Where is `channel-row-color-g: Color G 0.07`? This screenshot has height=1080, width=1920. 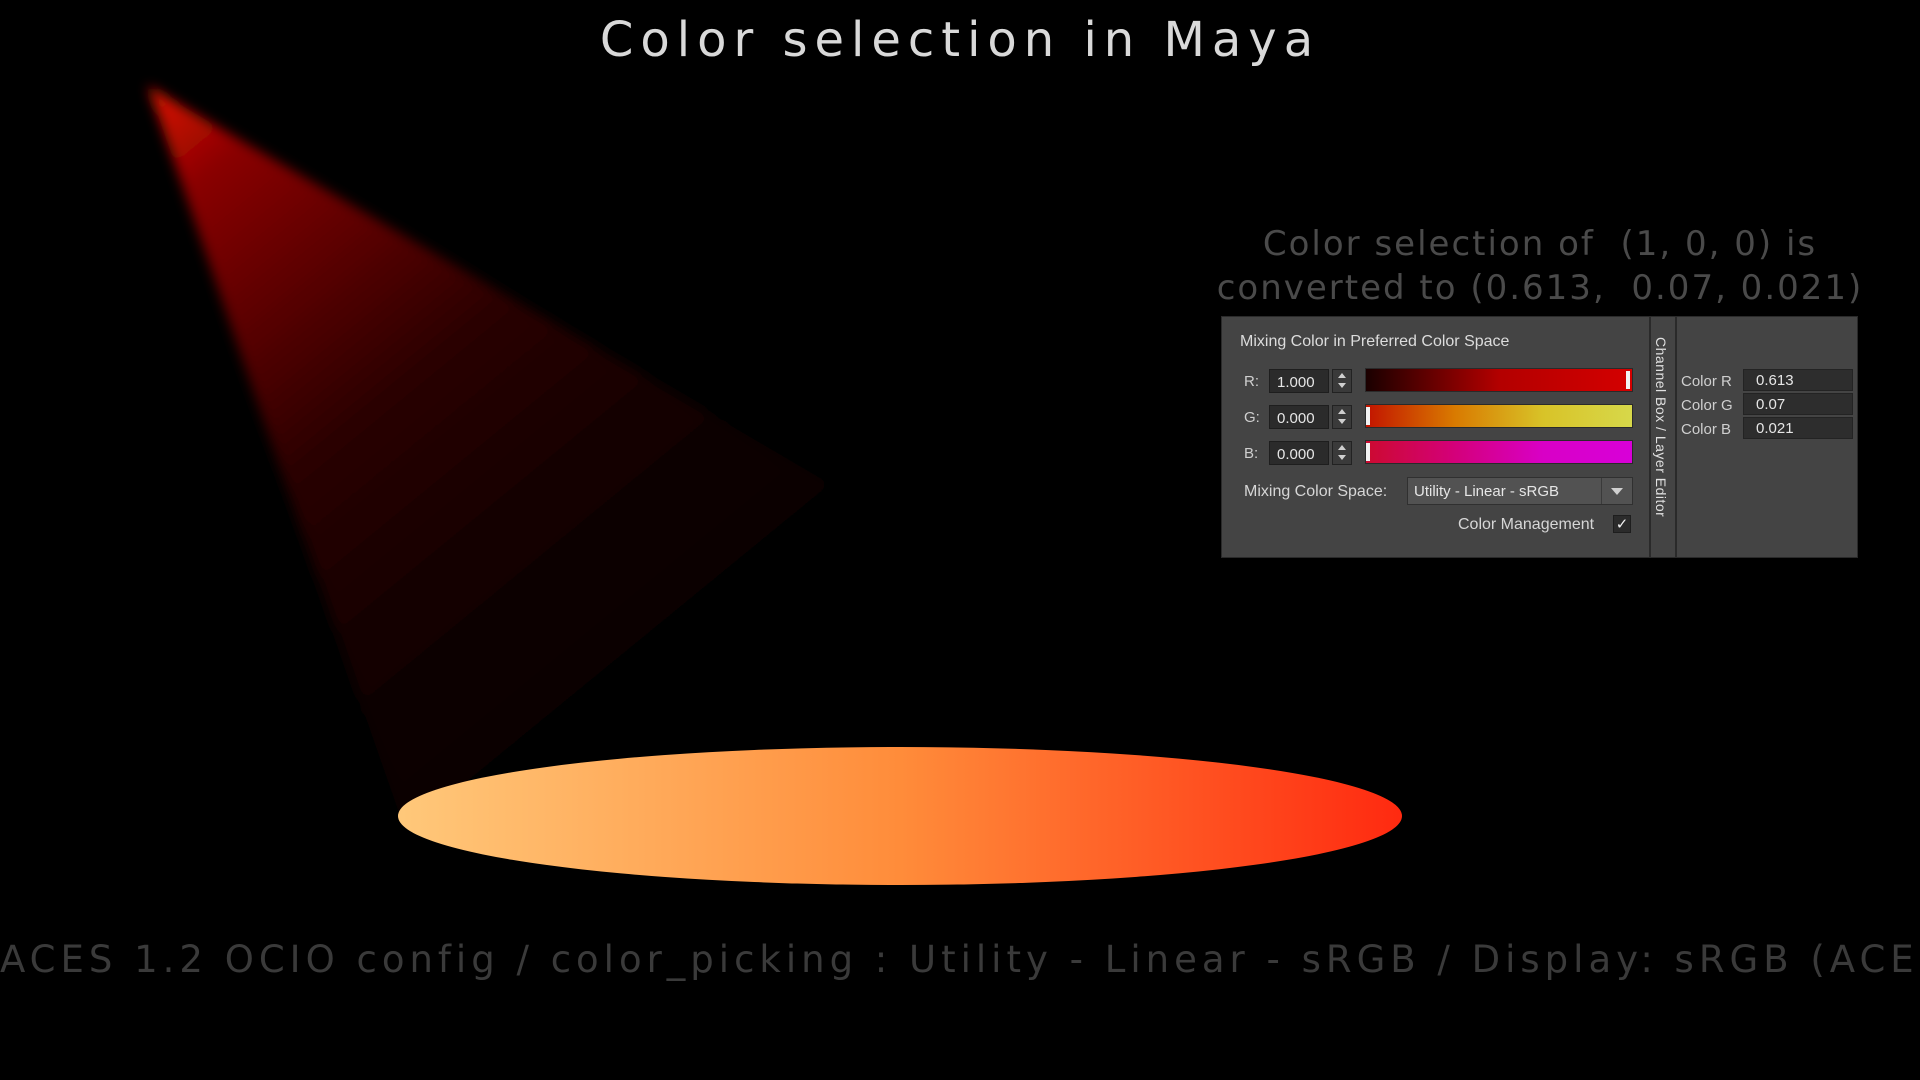
channel-row-color-g: Color G 0.07 is located at coordinates (1767, 404).